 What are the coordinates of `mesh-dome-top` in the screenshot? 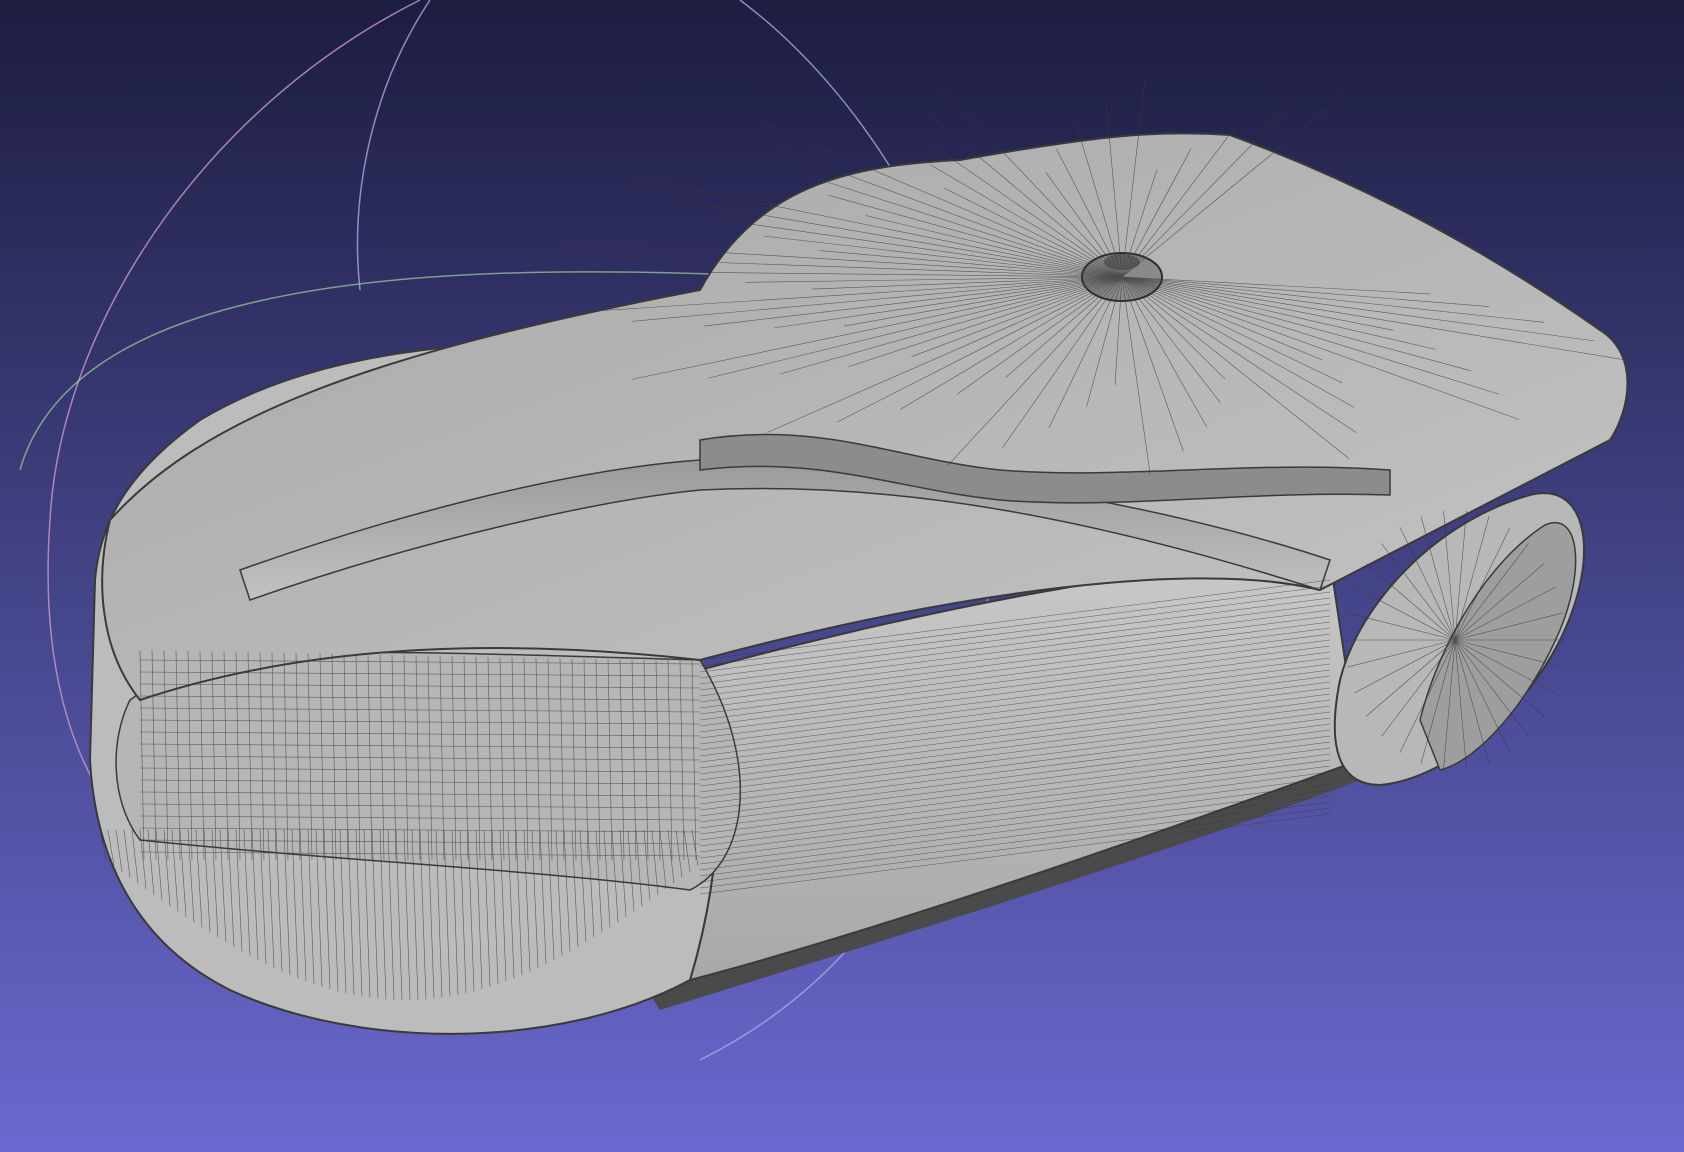 It's located at (1122, 262).